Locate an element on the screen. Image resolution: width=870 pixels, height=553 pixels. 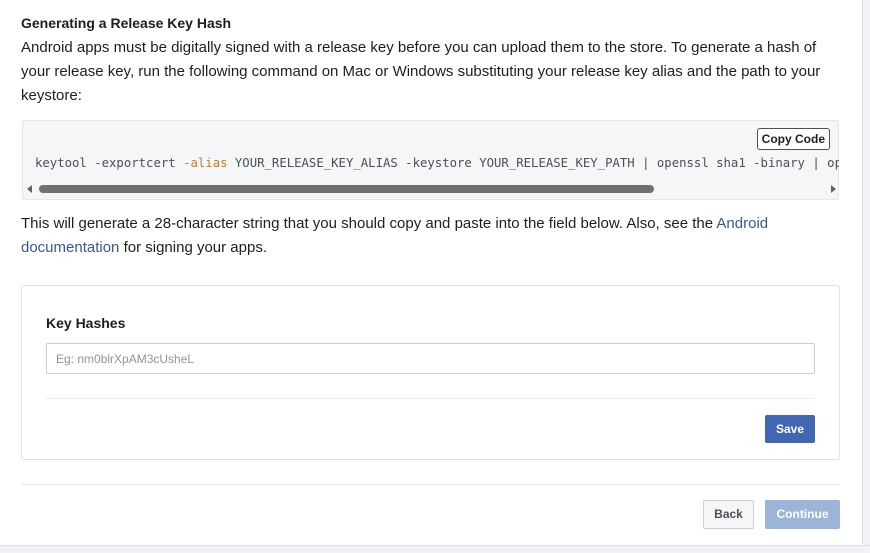
copy-code-button: Copy Code is located at coordinates (793, 139).